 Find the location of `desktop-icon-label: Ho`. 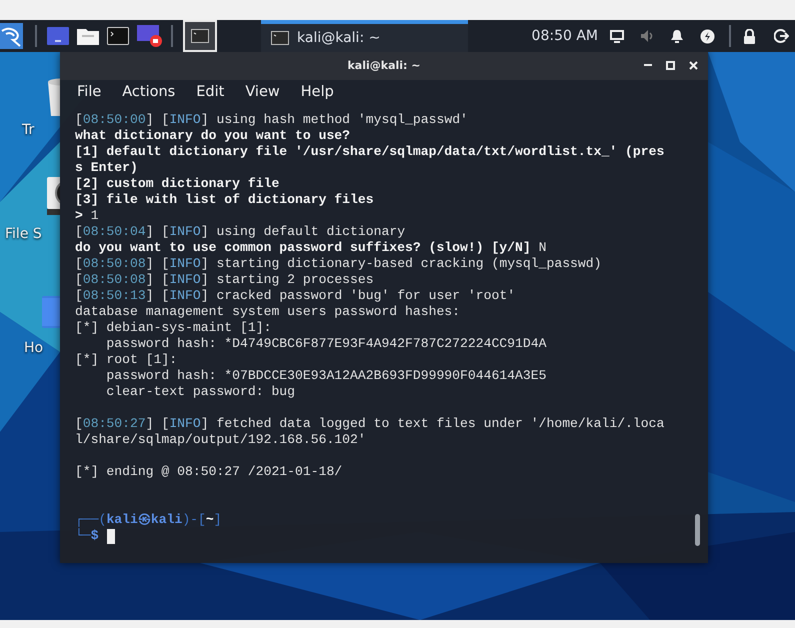

desktop-icon-label: Ho is located at coordinates (34, 348).